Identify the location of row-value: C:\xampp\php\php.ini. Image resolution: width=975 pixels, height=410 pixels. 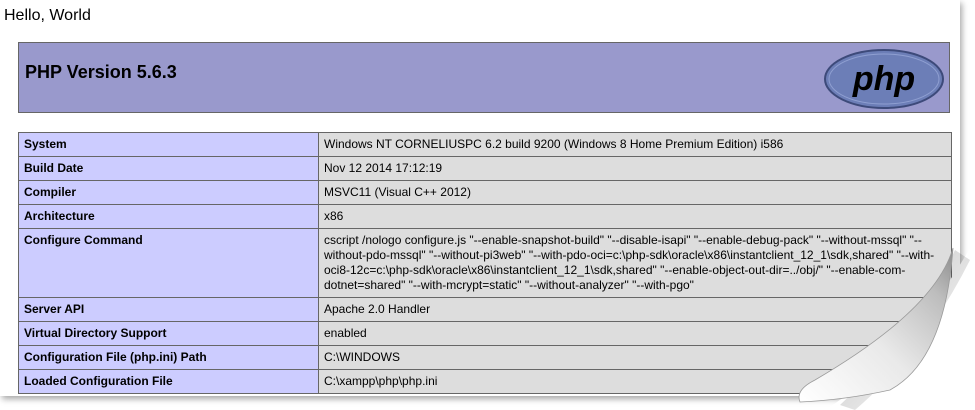
(635, 381).